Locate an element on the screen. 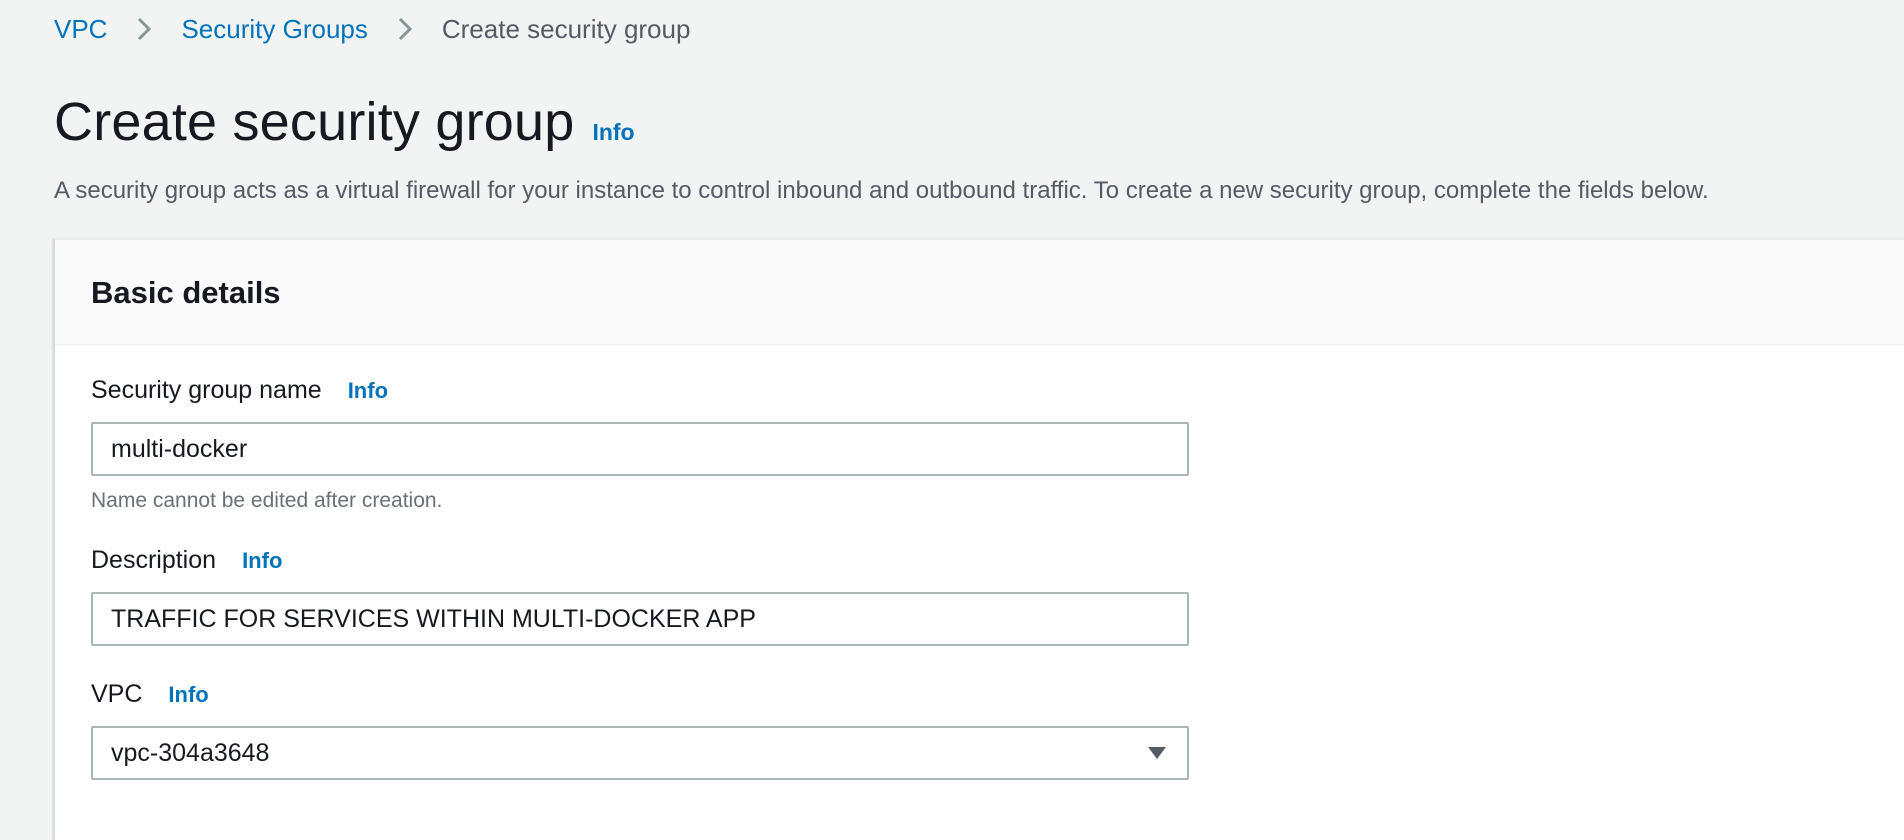  page-info-link: Info is located at coordinates (613, 132).